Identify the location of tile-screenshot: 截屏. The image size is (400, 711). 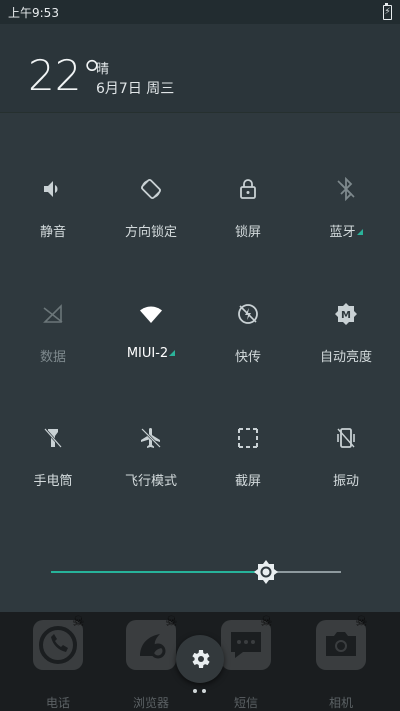
(248, 481).